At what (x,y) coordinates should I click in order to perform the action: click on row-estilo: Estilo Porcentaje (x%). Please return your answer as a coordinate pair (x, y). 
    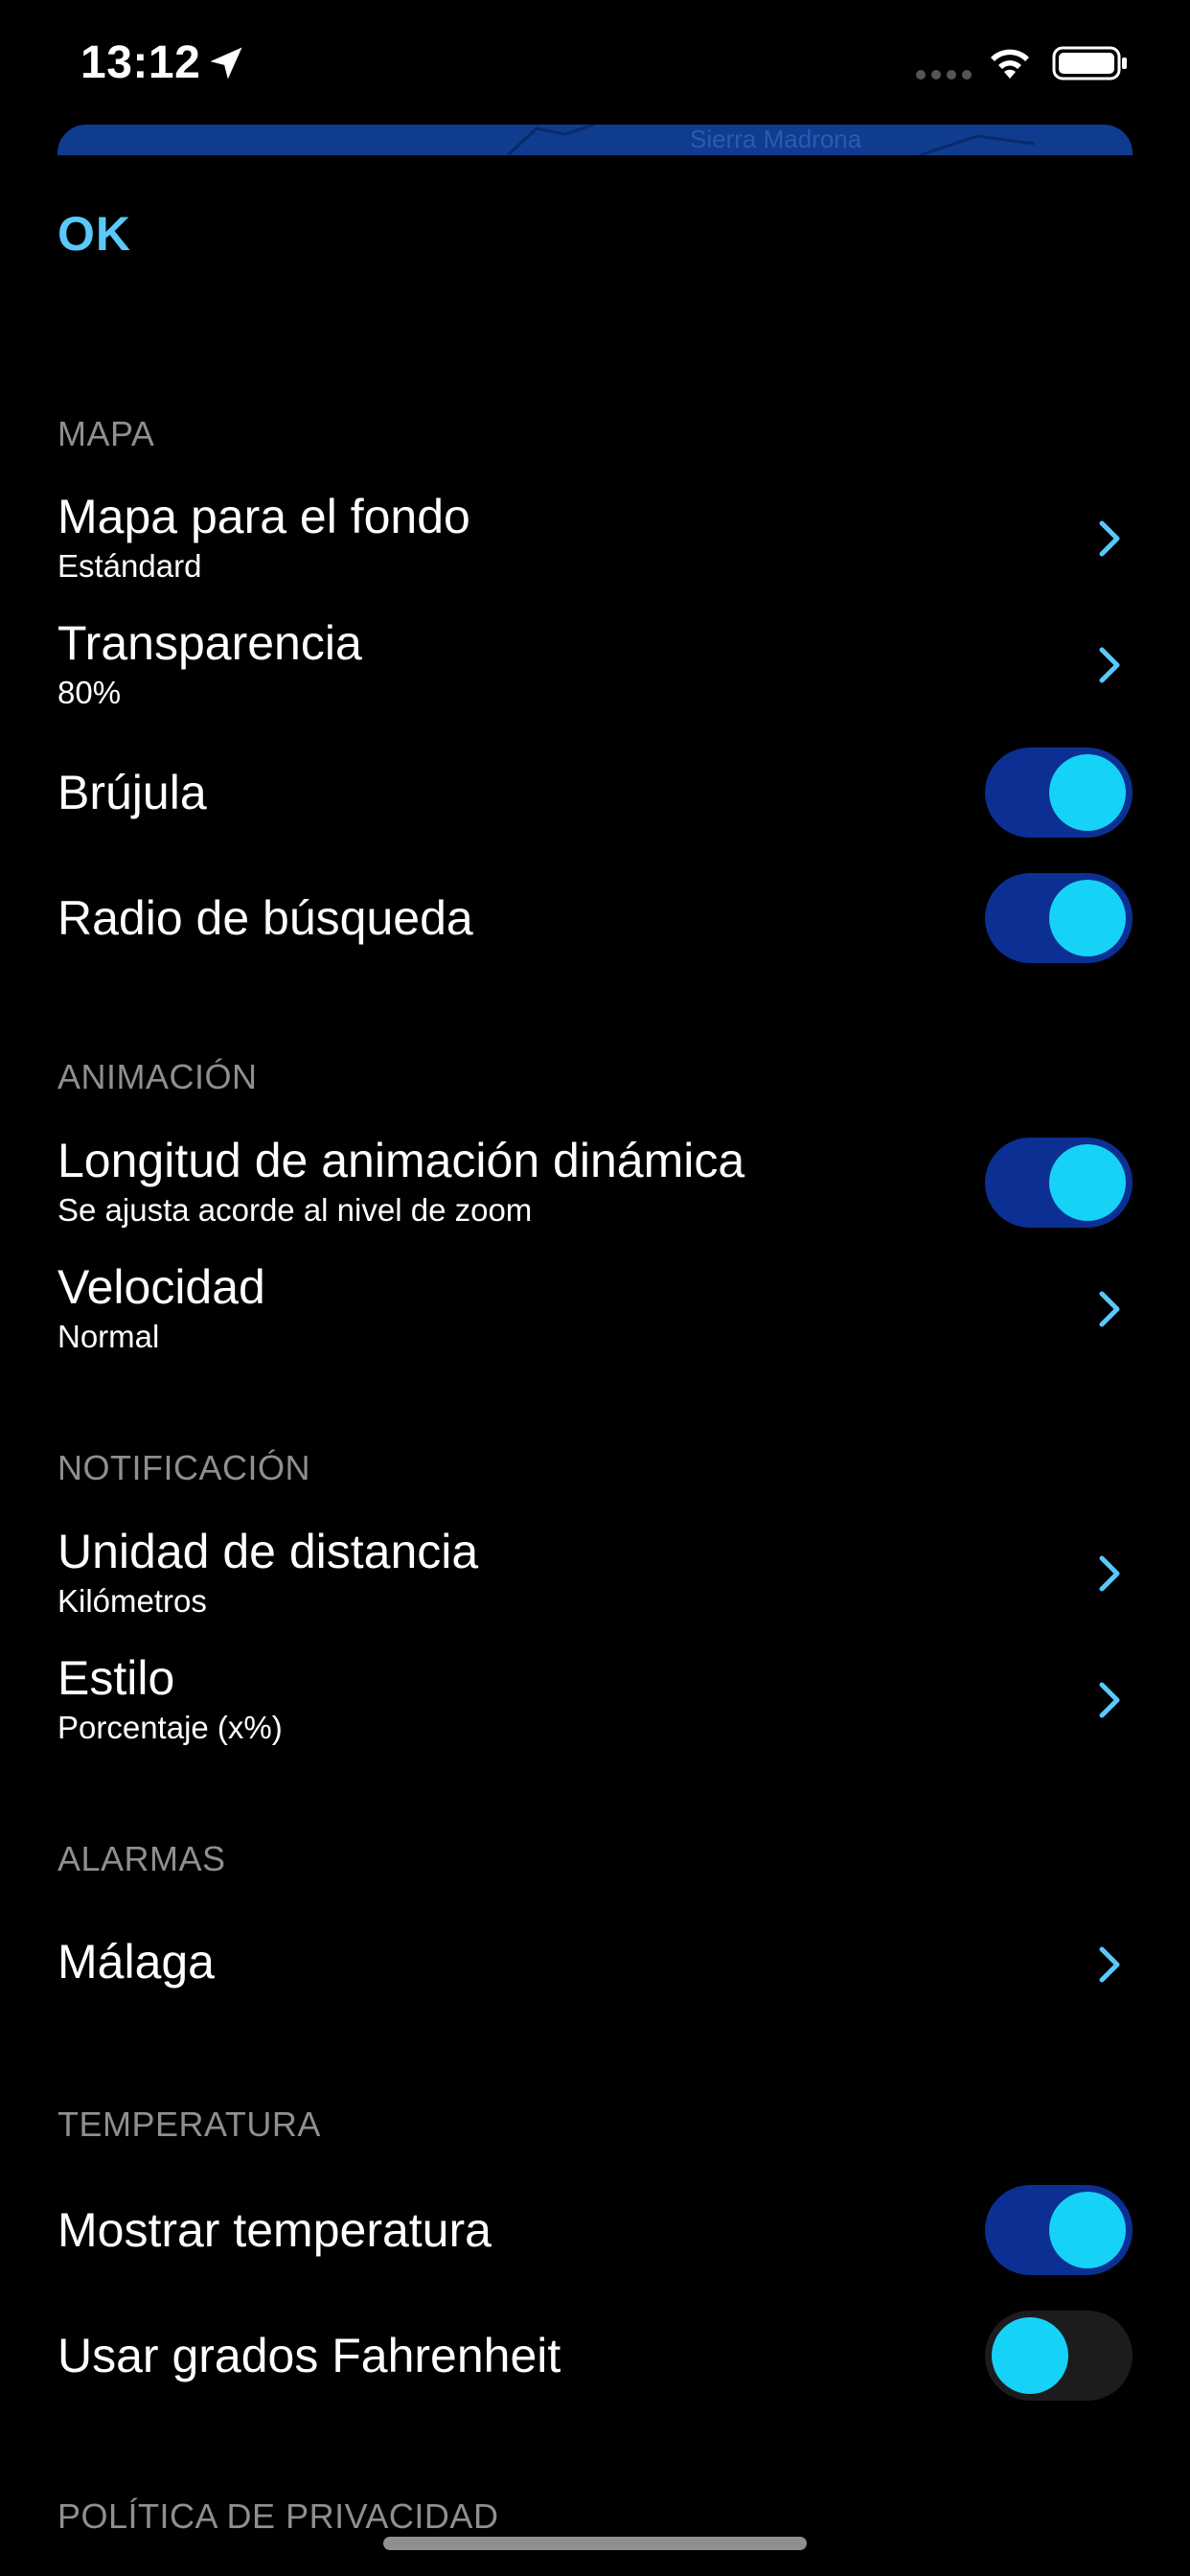
    Looking at the image, I should click on (595, 1698).